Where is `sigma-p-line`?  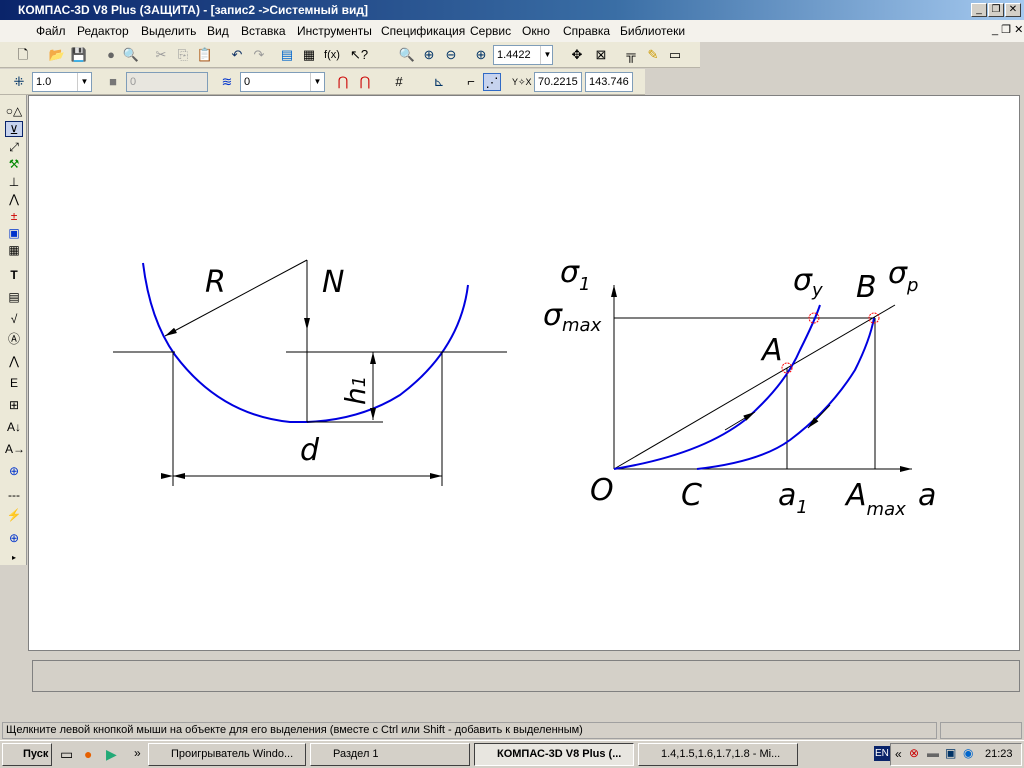
sigma-p-line is located at coordinates (754, 387).